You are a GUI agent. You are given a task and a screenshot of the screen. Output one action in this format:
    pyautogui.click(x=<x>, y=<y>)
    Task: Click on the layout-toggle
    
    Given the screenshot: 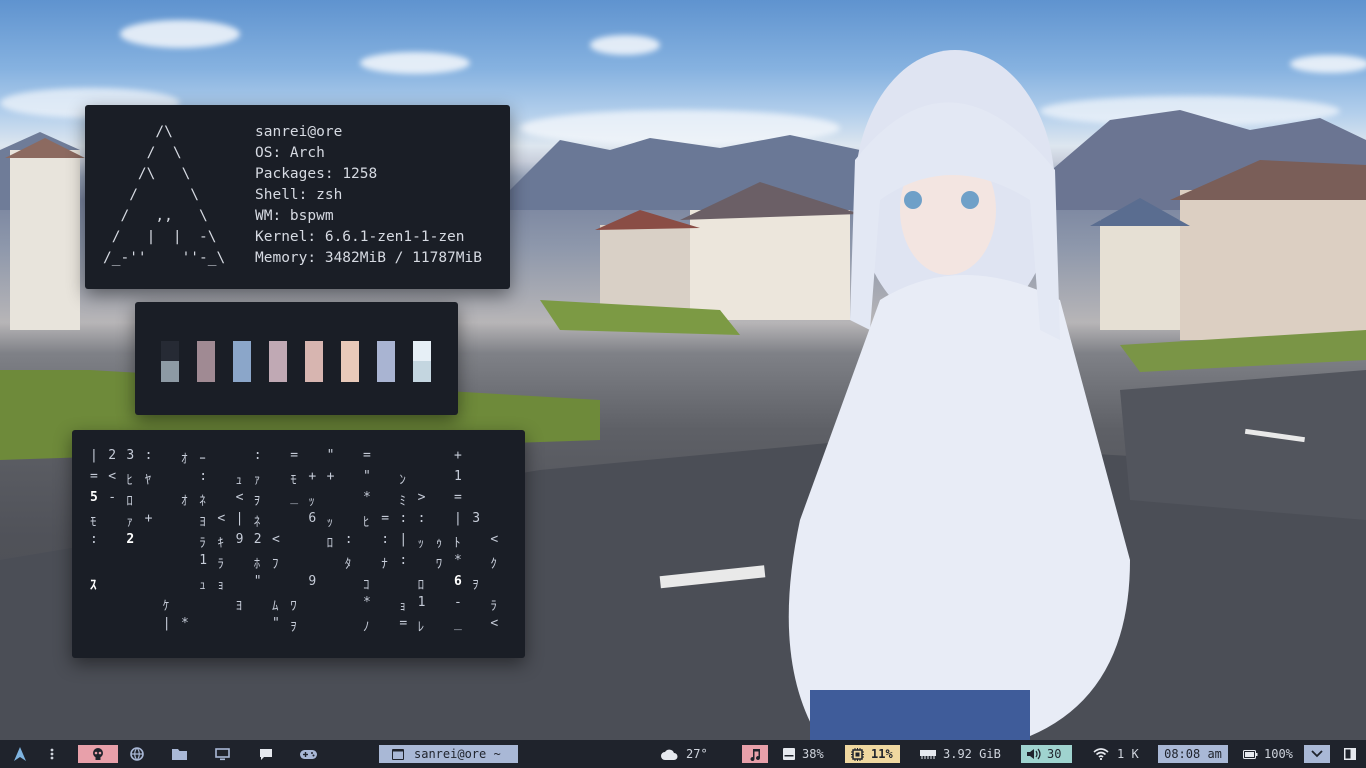 What is the action you would take?
    pyautogui.click(x=1350, y=754)
    